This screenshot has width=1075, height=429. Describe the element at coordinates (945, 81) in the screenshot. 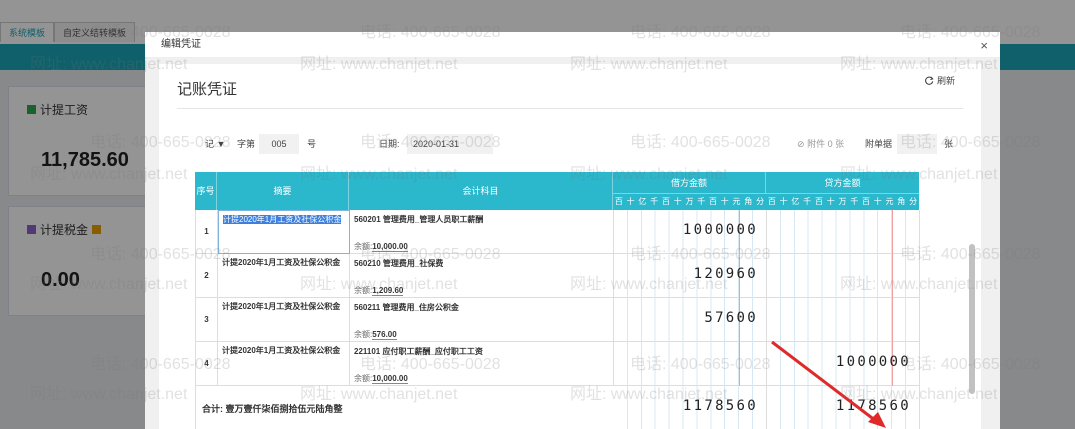

I see `refresh-label: 刷新` at that location.